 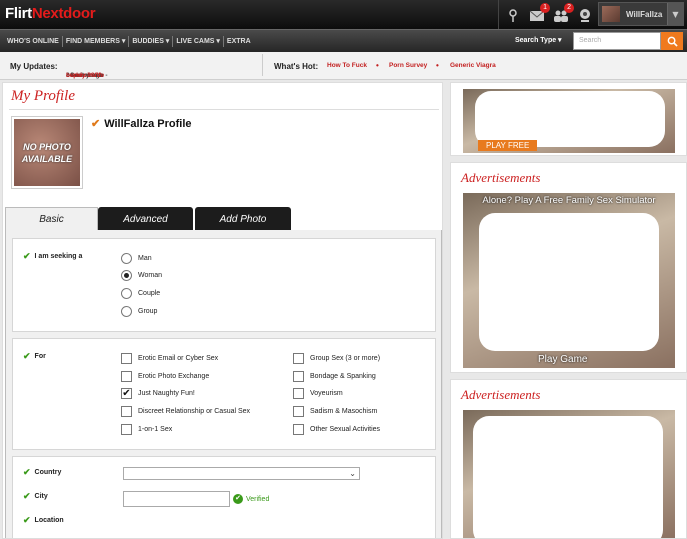 What do you see at coordinates (336, 429) in the screenshot?
I see `checkbox-other: Other Sexual Activities` at bounding box center [336, 429].